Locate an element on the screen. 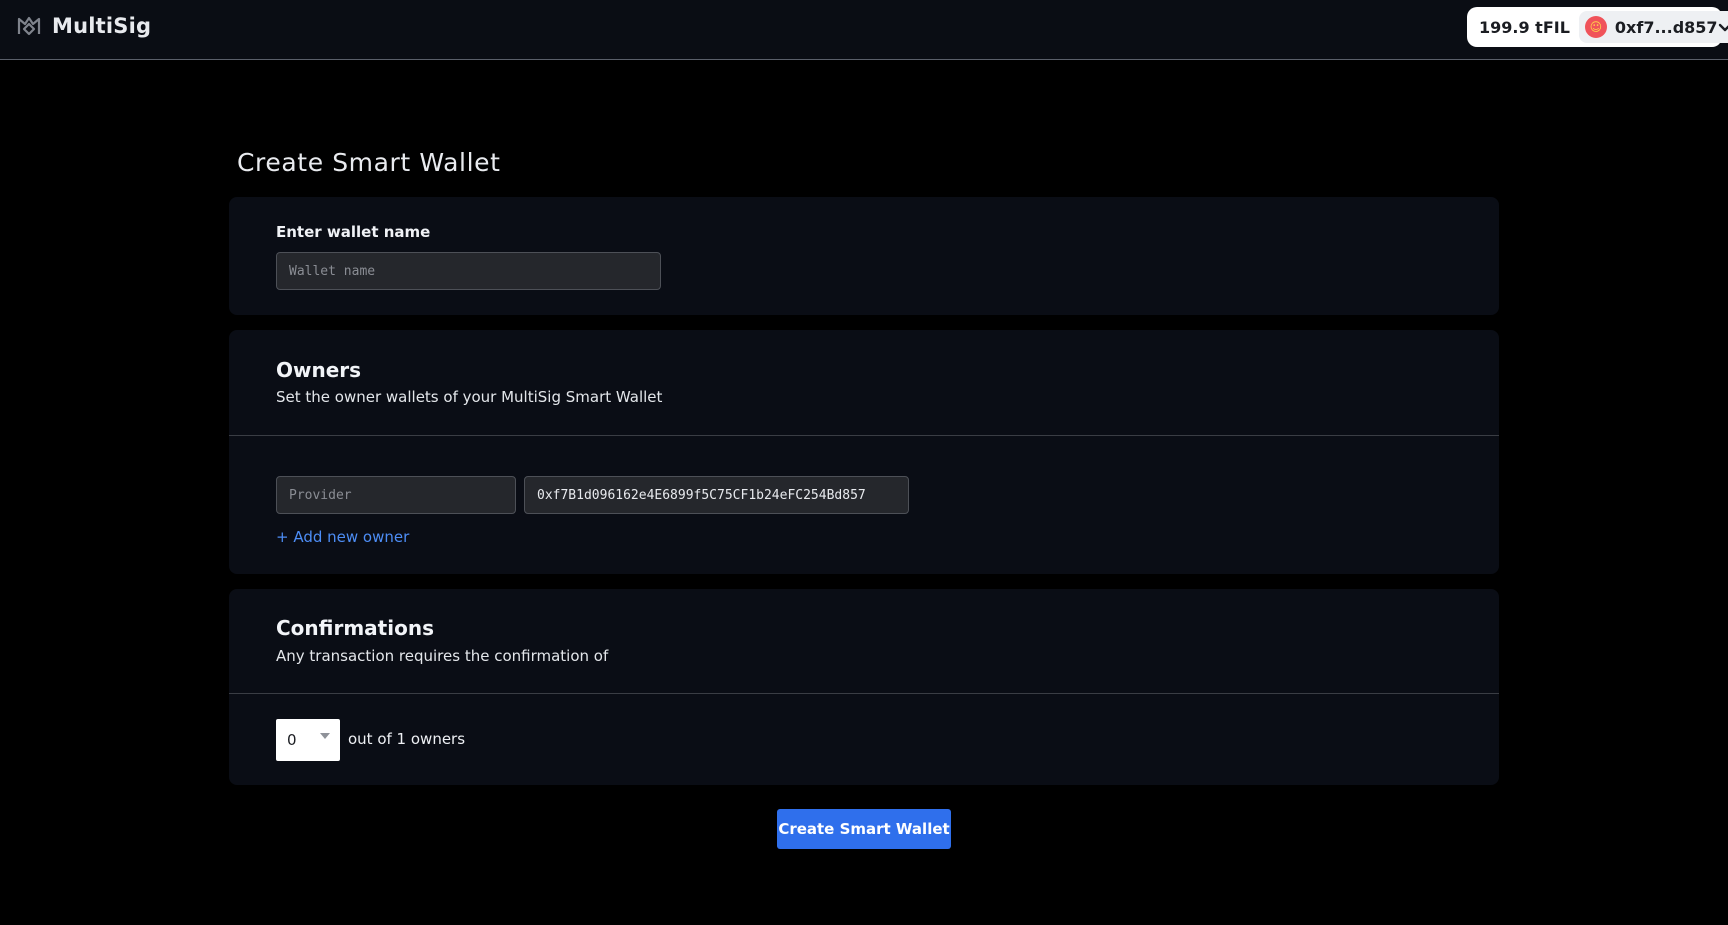 This screenshot has height=925, width=1728. add-new-owner-link: + Add new owner is located at coordinates (342, 537).